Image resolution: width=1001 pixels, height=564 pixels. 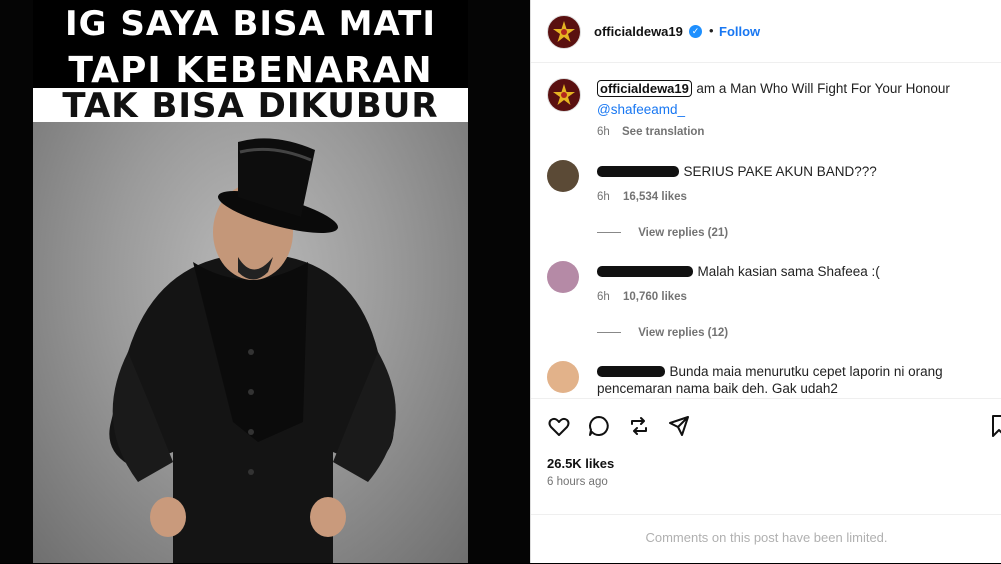 I want to click on meme-caption-line-2: TAPI KEBENARAN, so click(x=250, y=70).